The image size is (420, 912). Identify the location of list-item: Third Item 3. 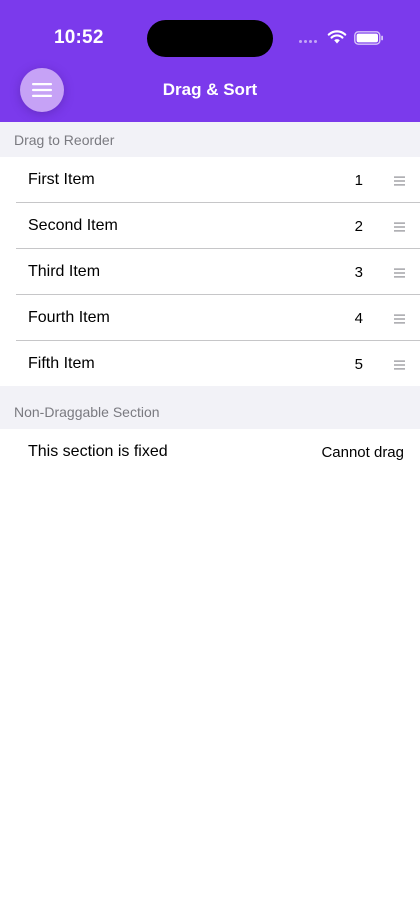
(210, 272).